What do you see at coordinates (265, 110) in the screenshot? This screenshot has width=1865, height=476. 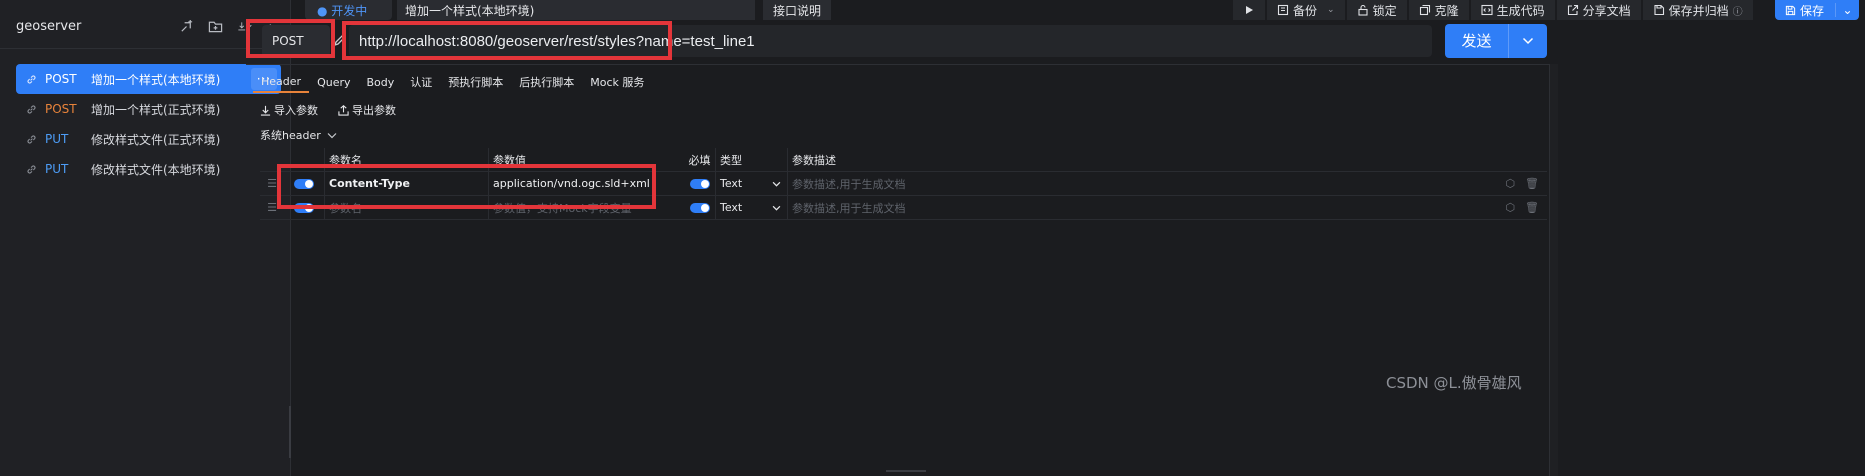 I see `import-icon` at bounding box center [265, 110].